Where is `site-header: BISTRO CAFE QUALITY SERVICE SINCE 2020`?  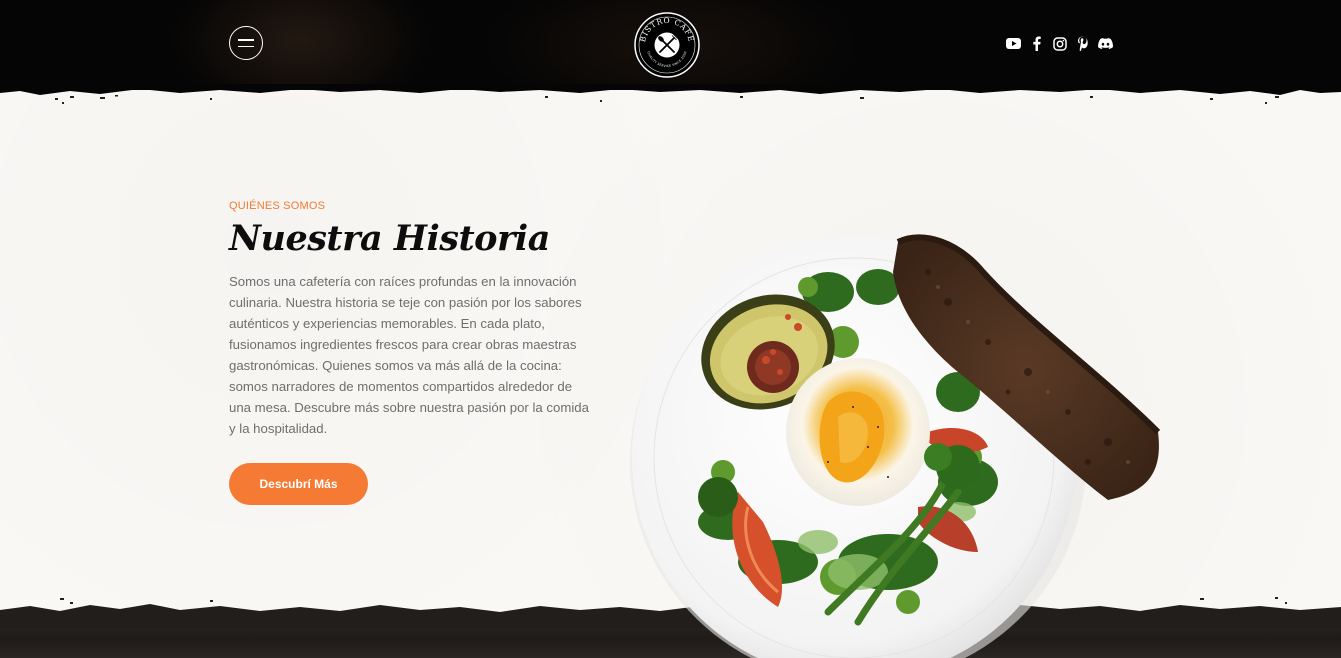 site-header: BISTRO CAFE QUALITY SERVICE SINCE 2020 is located at coordinates (670, 45).